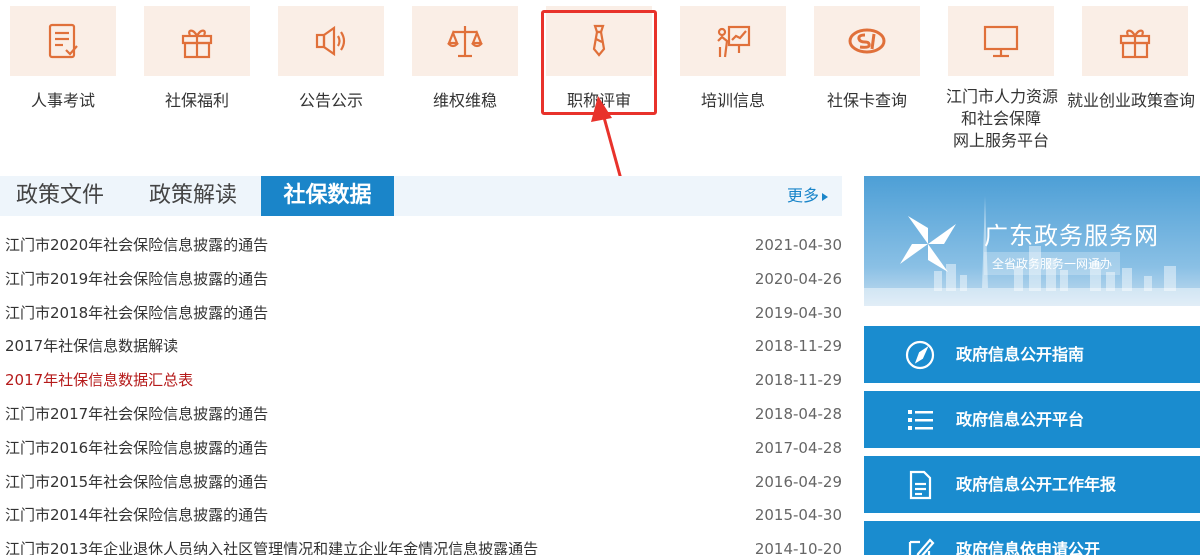  What do you see at coordinates (1130, 100) in the screenshot?
I see `icon-label: 就业创业政策查询` at bounding box center [1130, 100].